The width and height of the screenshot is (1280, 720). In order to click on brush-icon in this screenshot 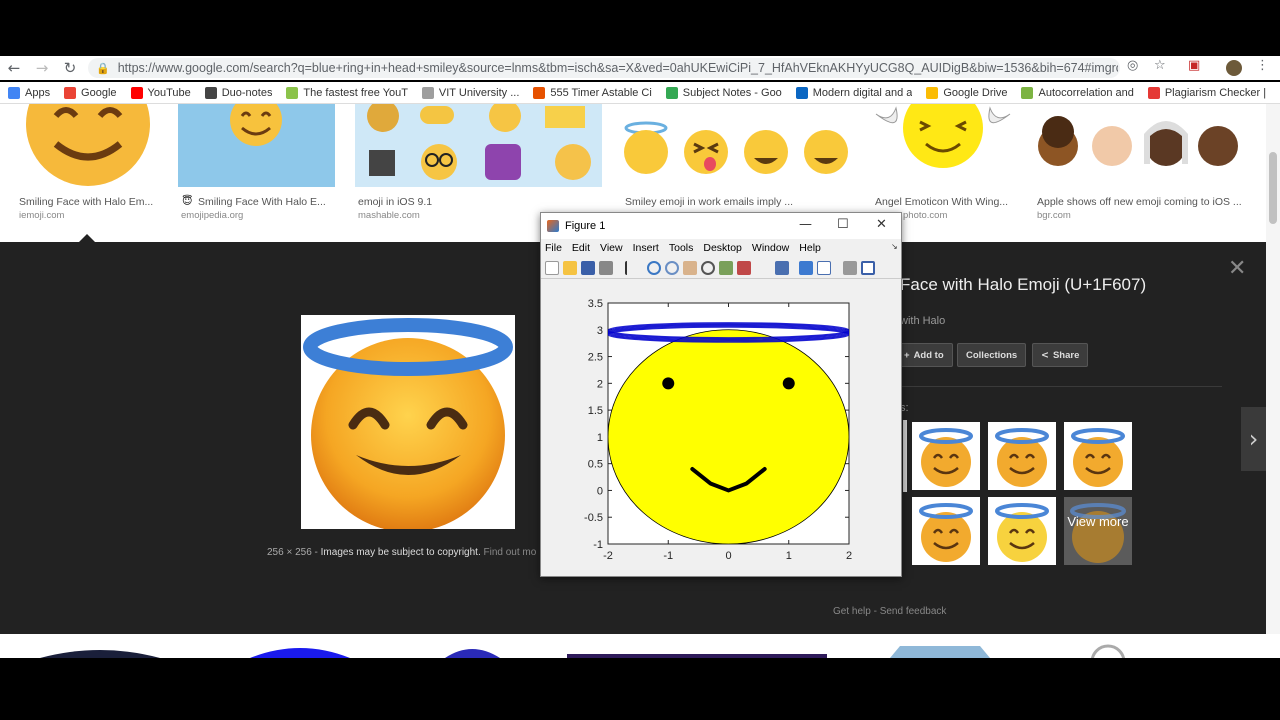, I will do `click(744, 268)`.